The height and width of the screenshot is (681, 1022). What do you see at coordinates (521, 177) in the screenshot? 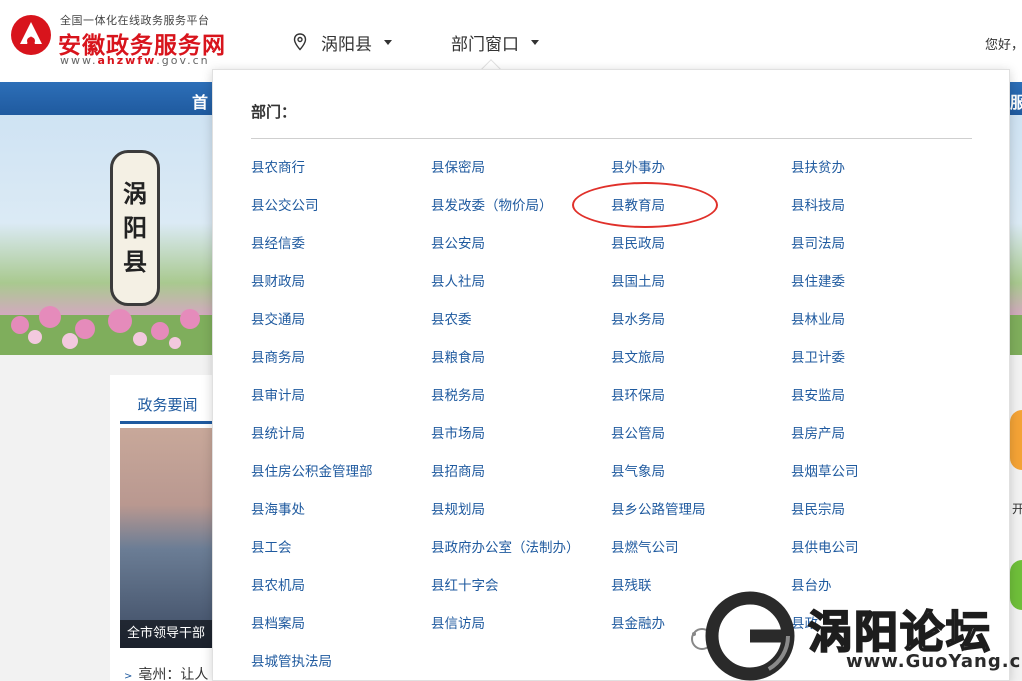
I see `dept-link: 县保密局` at bounding box center [521, 177].